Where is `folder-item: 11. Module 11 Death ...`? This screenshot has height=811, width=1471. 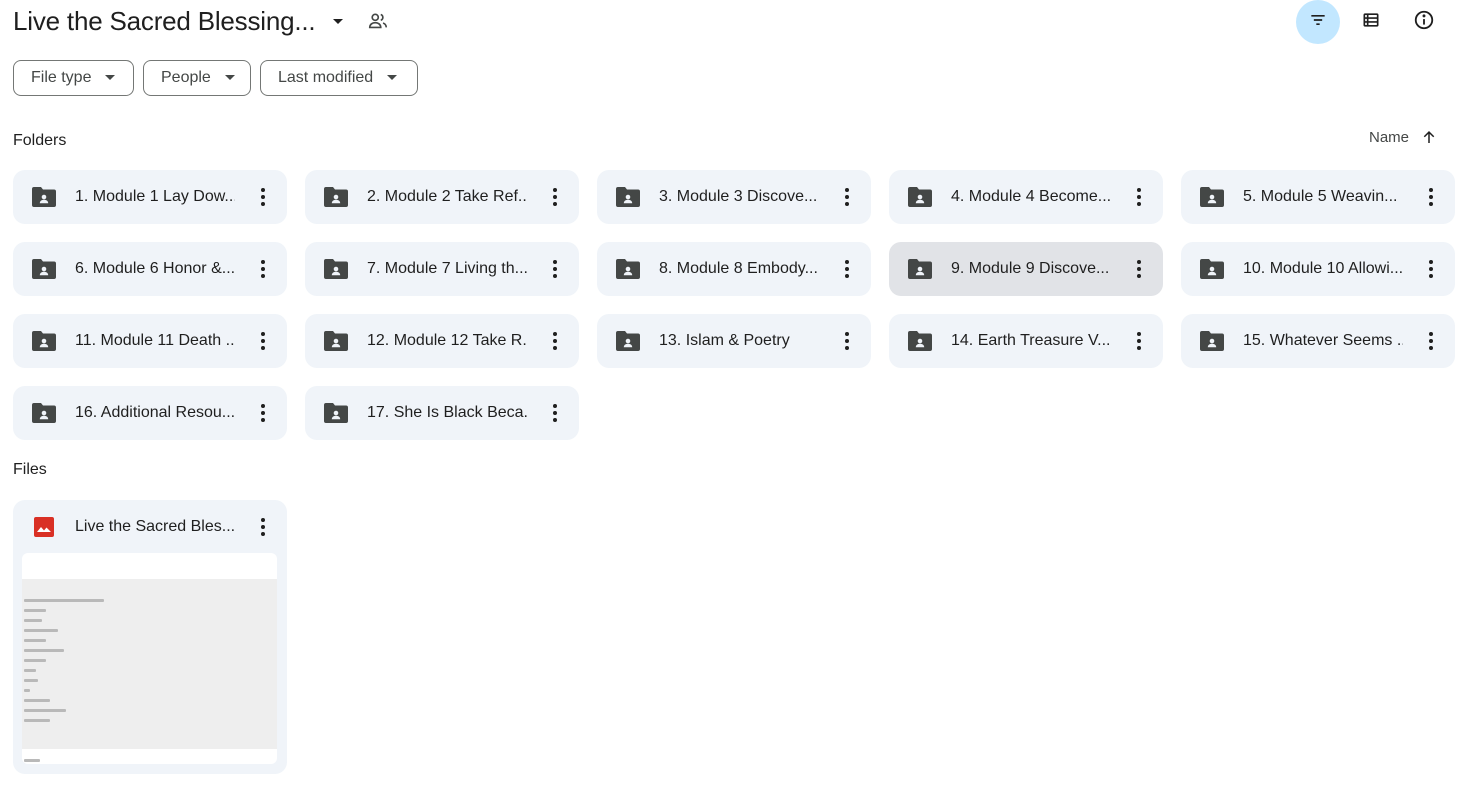
folder-item: 11. Module 11 Death ... is located at coordinates (150, 341).